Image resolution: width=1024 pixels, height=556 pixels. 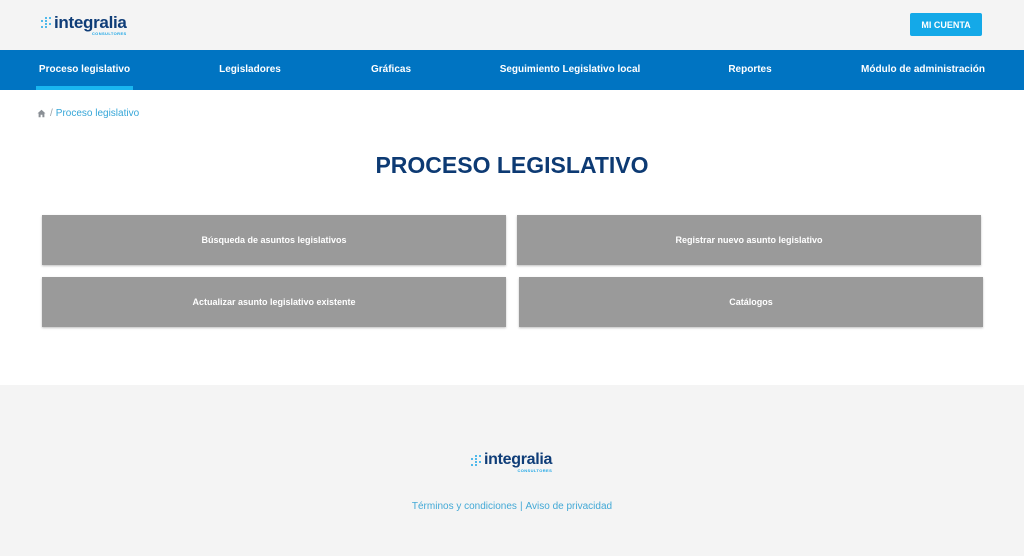 What do you see at coordinates (476, 460) in the screenshot?
I see `footer-logo-dots-icon` at bounding box center [476, 460].